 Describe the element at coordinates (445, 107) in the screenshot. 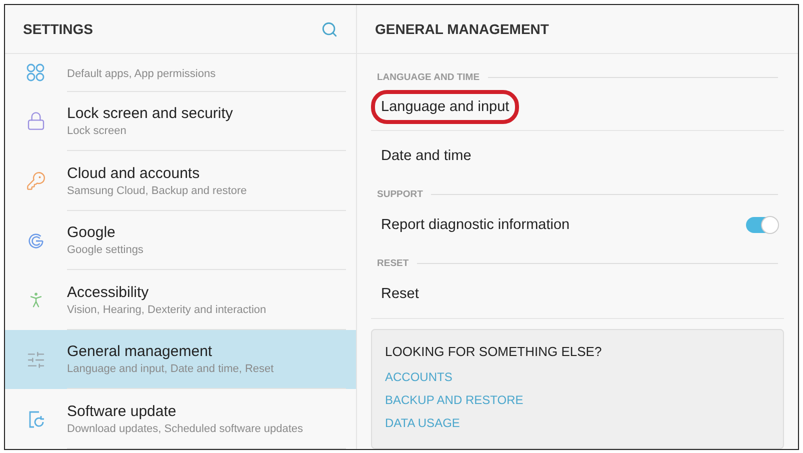

I see `setting-label: Language and input` at that location.